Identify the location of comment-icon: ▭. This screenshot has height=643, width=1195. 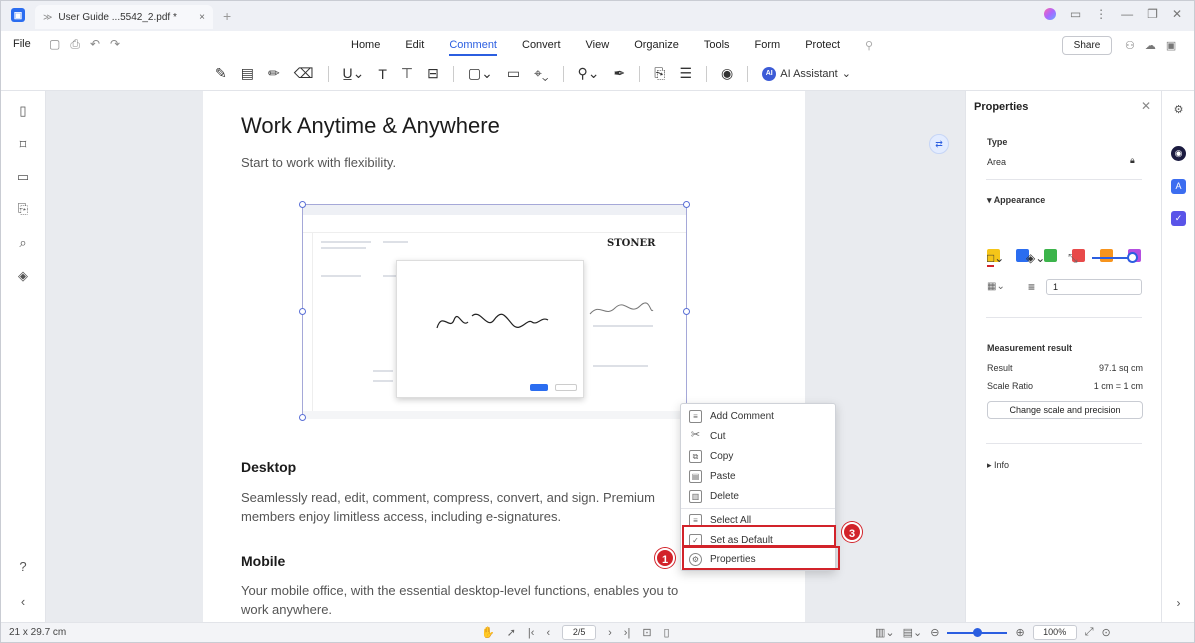
(23, 177).